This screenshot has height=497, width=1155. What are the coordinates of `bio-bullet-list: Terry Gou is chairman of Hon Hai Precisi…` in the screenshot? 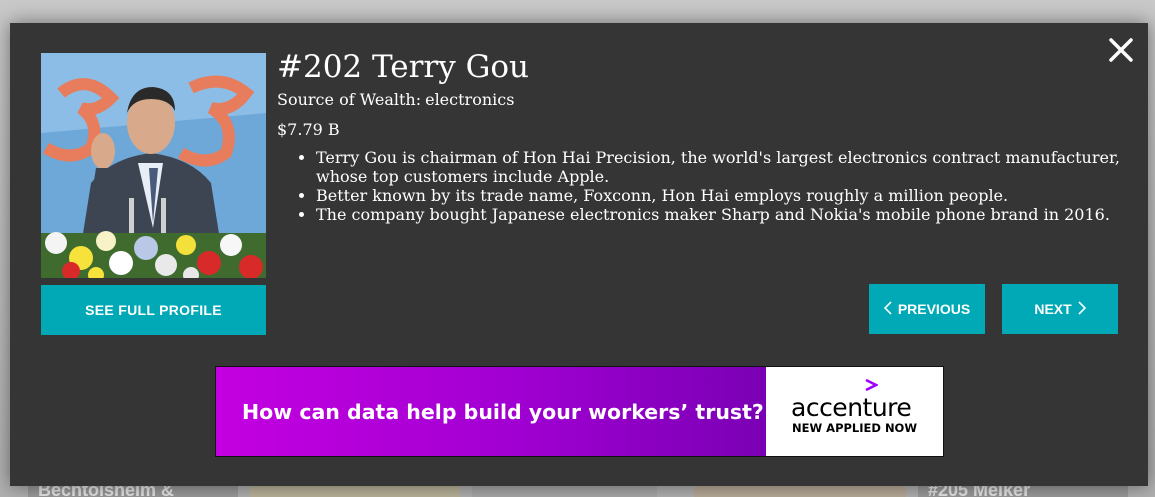 It's located at (714, 186).